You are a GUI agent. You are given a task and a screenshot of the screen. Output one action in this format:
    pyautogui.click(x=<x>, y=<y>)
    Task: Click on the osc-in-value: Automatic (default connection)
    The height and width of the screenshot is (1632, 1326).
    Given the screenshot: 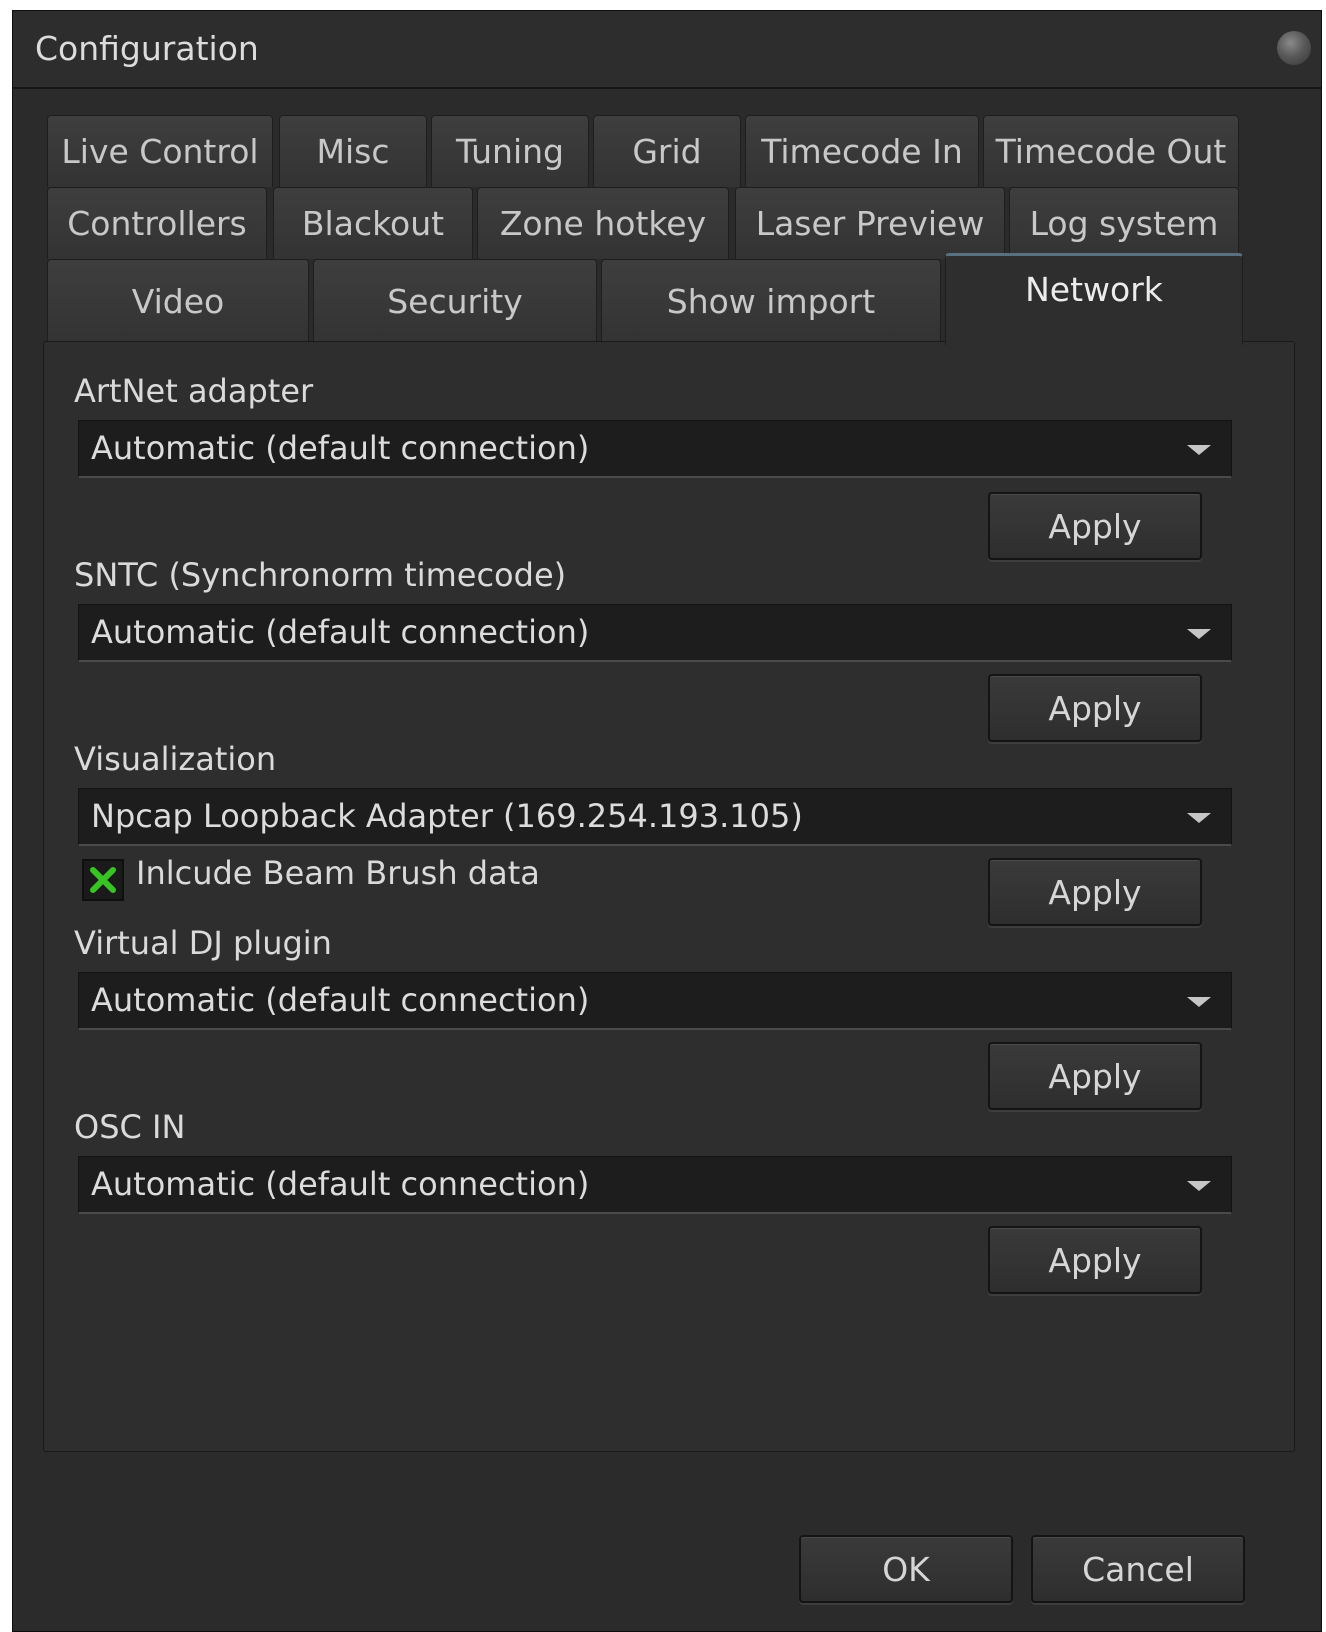 What is the action you would take?
    pyautogui.click(x=340, y=1184)
    